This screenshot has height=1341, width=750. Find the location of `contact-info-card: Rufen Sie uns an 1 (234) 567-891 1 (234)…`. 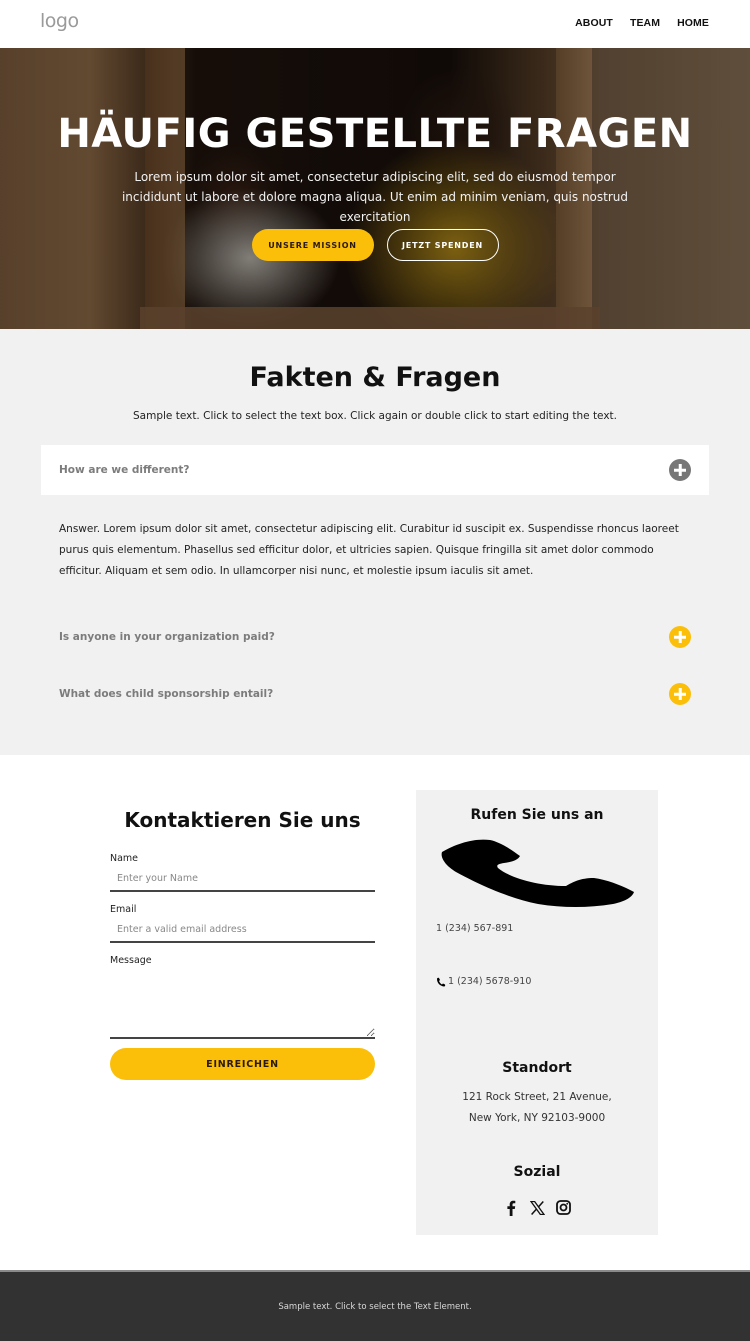

contact-info-card: Rufen Sie uns an 1 (234) 567-891 1 (234)… is located at coordinates (537, 1012).